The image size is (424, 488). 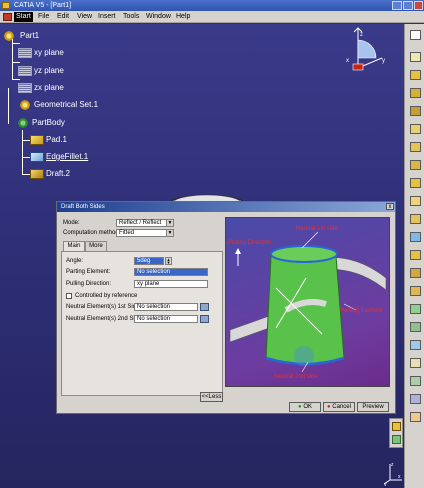 What do you see at coordinates (37, 140) in the screenshot?
I see `pad-icon` at bounding box center [37, 140].